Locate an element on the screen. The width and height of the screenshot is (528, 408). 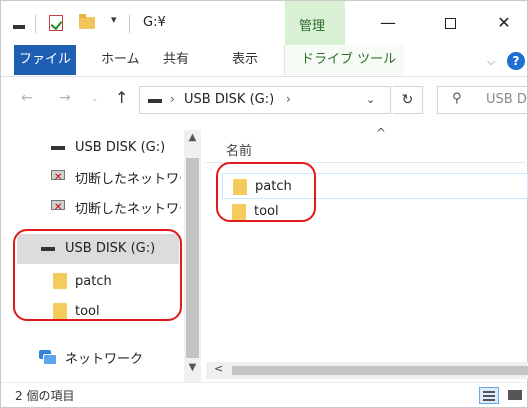
maximize-button is located at coordinates (450, 23).